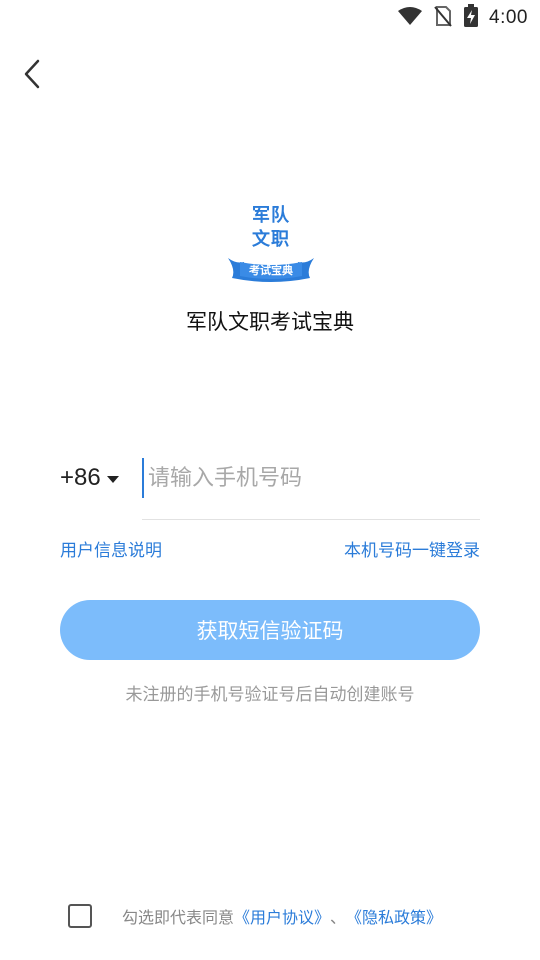 The width and height of the screenshot is (540, 960). Describe the element at coordinates (282, 916) in the screenshot. I see `user-agreement-link: 《用户协议》` at that location.